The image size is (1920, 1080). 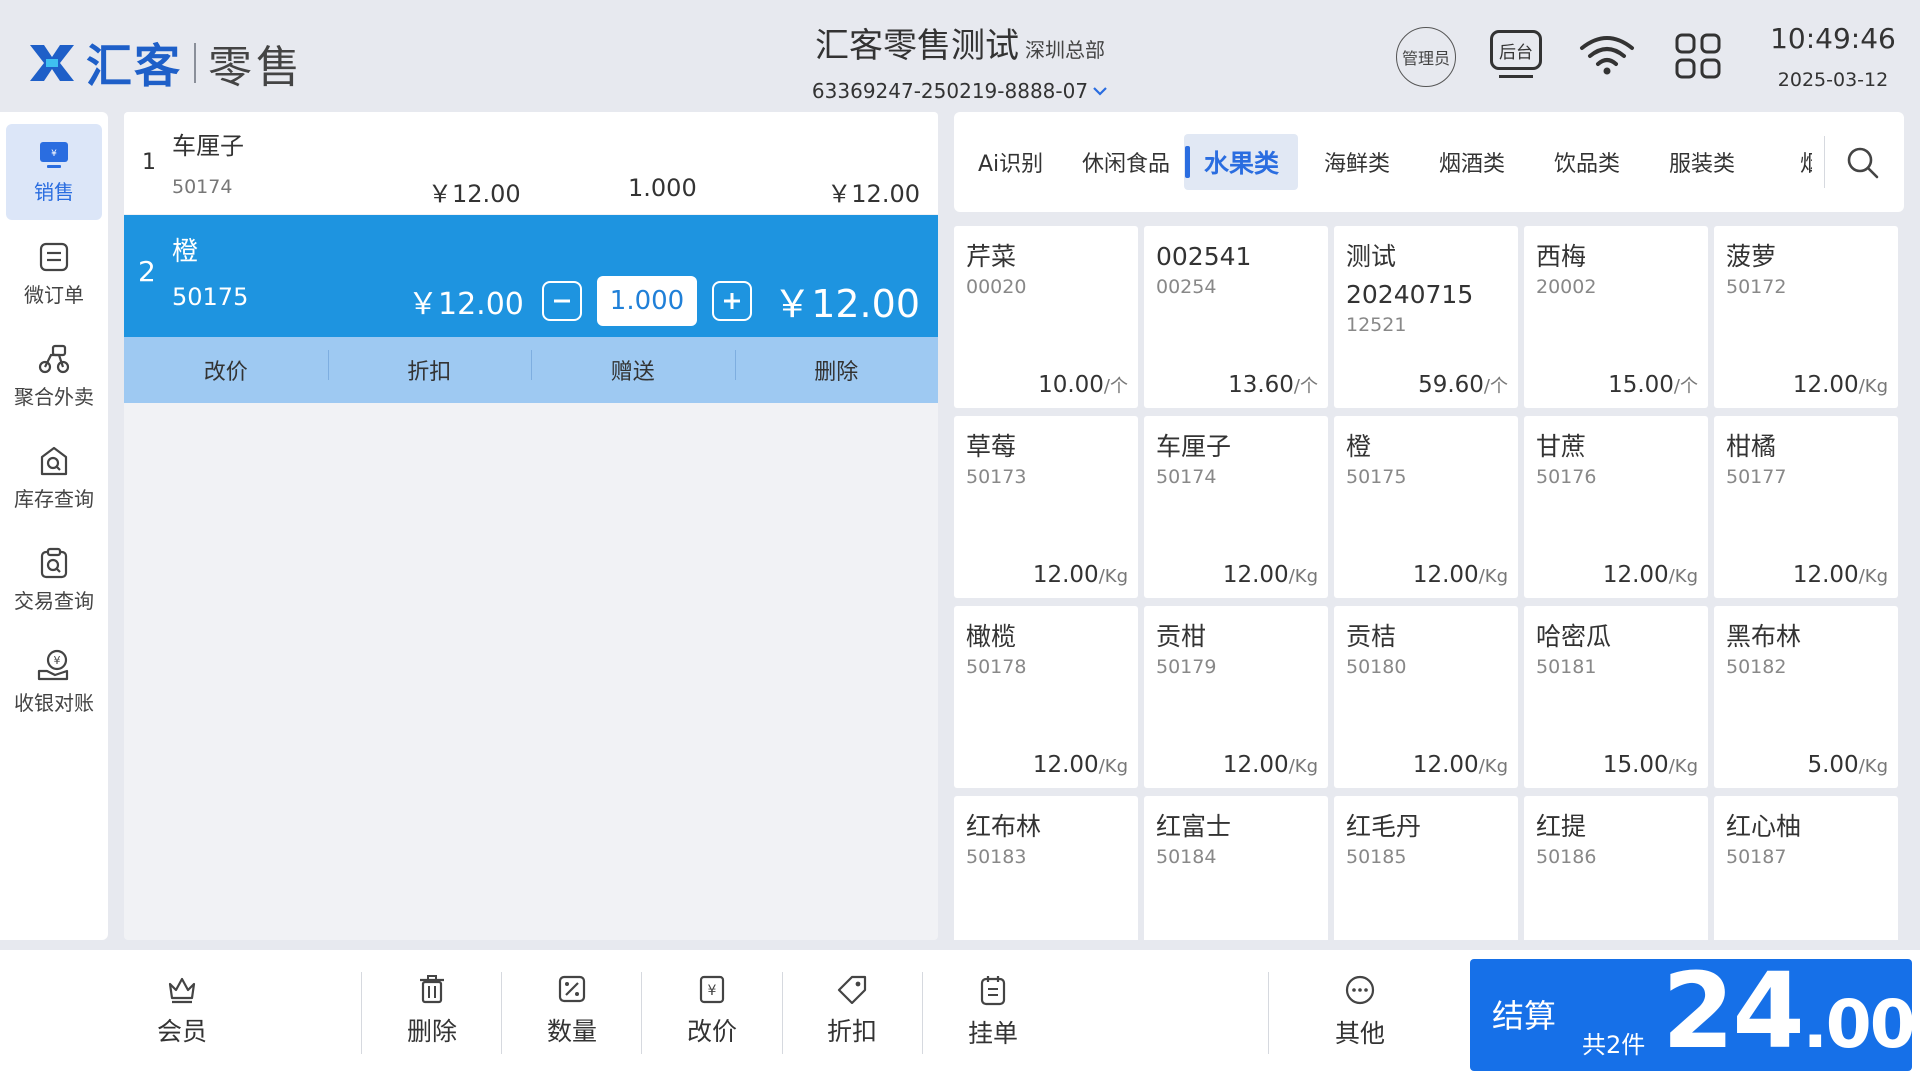 I want to click on product-name: 红心柚, so click(x=1764, y=826).